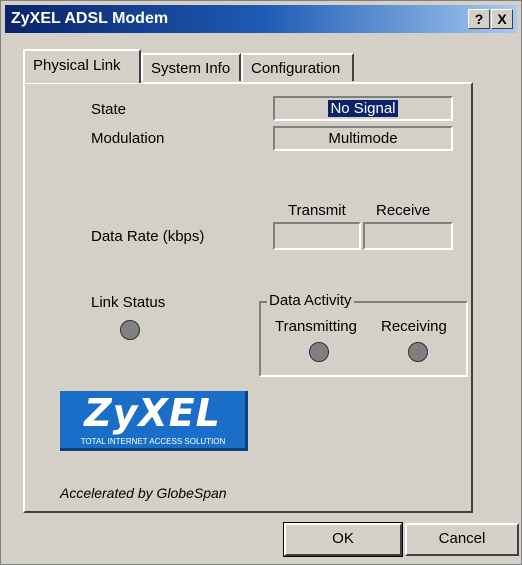  I want to click on modulation-field: Multimode, so click(363, 138).